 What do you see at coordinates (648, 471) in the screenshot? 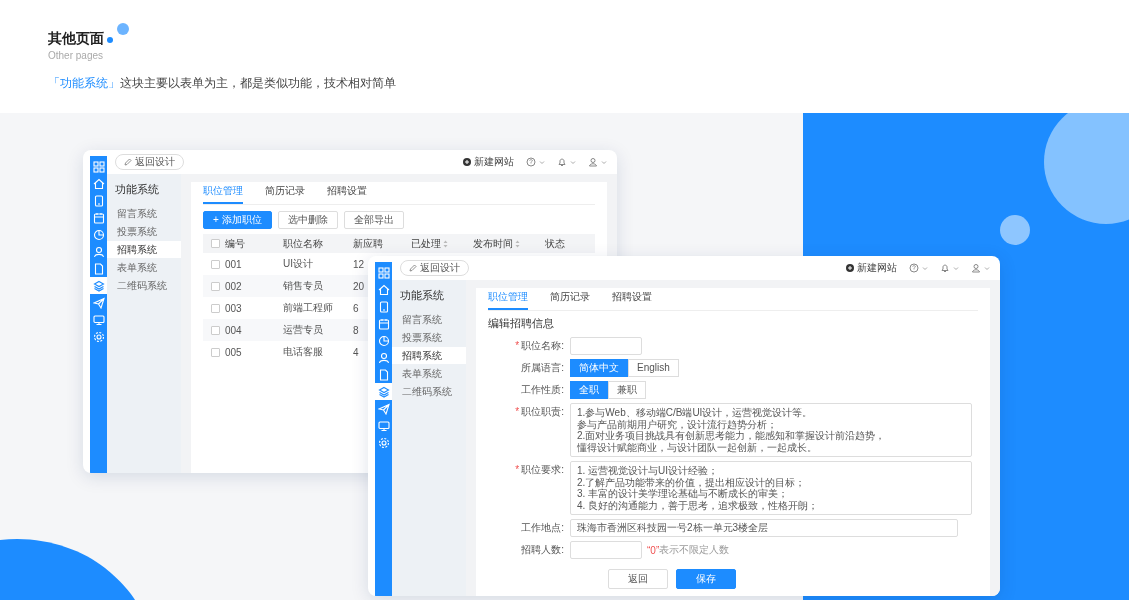
I see `text-line: 1. 运营视觉设计与UI设计经验；` at bounding box center [648, 471].